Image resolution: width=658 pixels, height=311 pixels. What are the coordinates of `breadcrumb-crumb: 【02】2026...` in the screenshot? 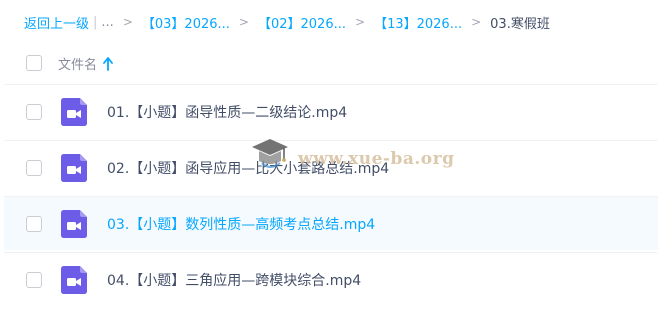 It's located at (302, 22).